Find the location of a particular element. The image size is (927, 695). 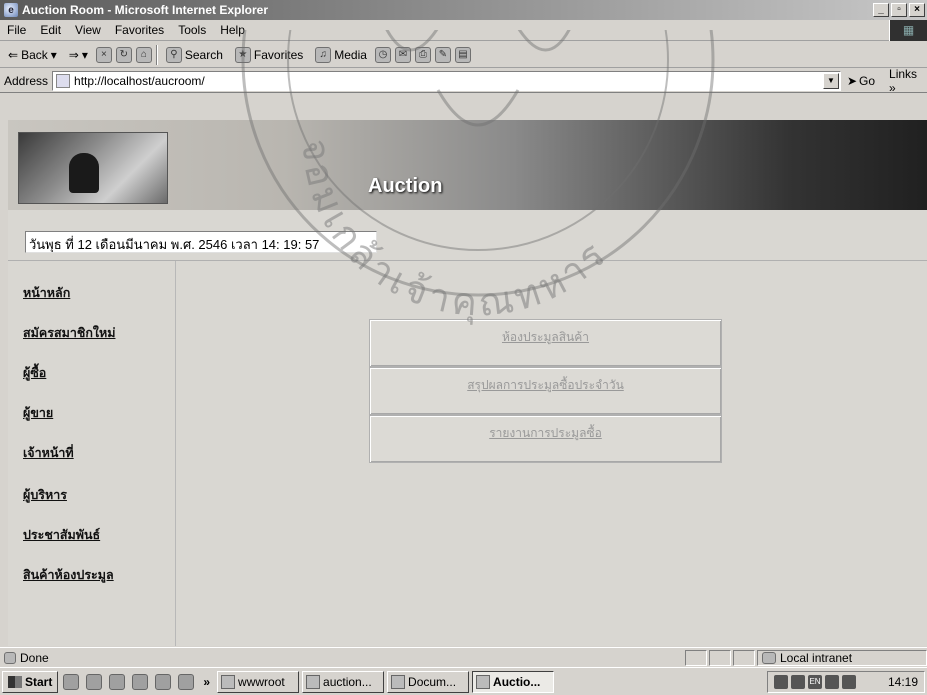

home-icon: ⌂ is located at coordinates (143, 54).